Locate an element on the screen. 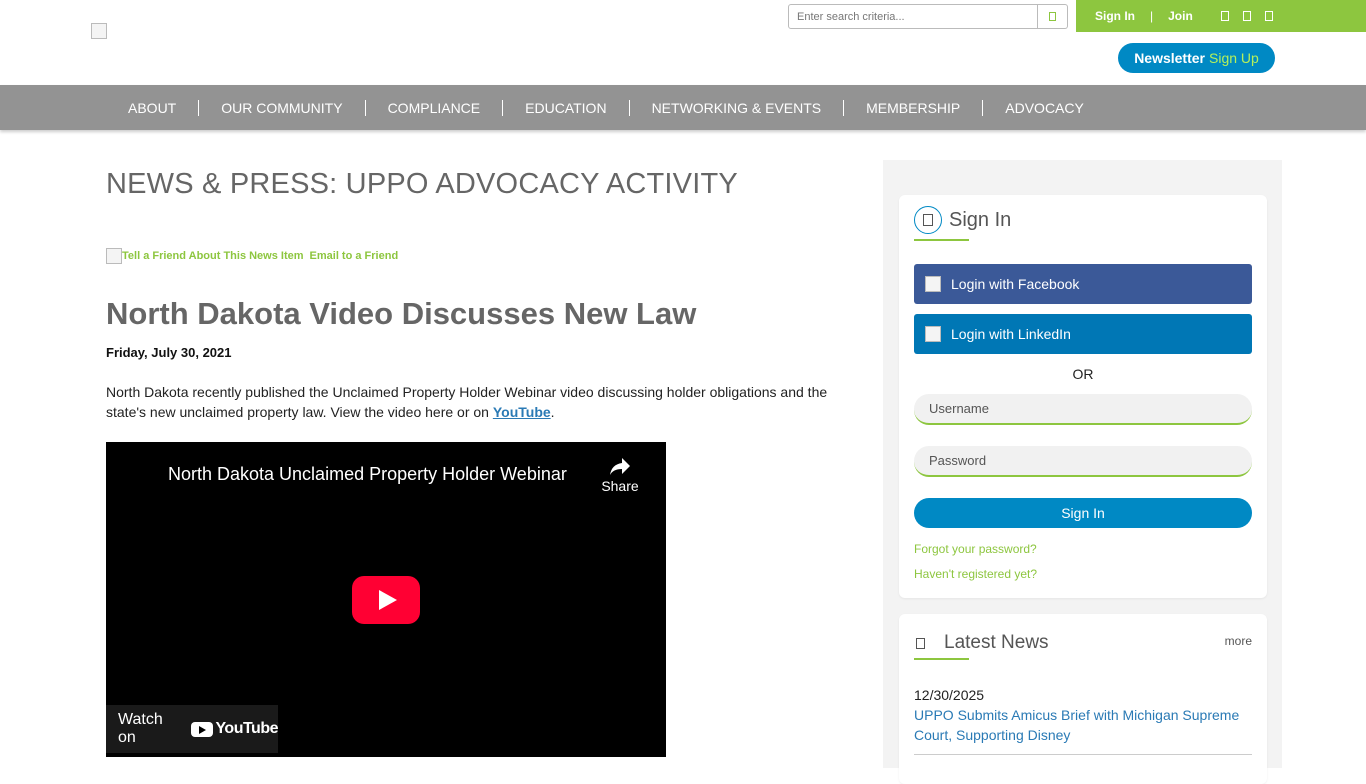 The height and width of the screenshot is (784, 1366). nav-item-advocacy: ADVOCACY is located at coordinates (1044, 108).